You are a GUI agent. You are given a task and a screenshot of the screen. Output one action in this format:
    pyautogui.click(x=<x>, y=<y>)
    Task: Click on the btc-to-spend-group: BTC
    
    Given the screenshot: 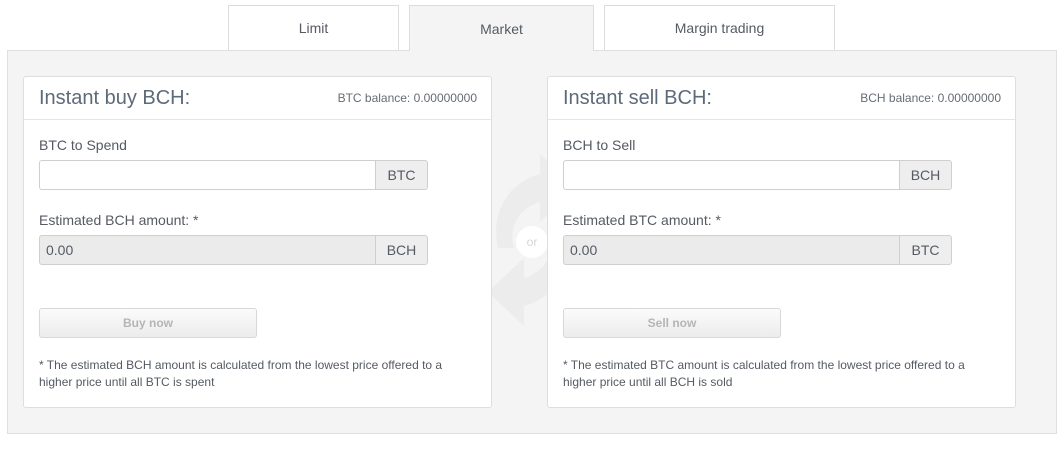 What is the action you would take?
    pyautogui.click(x=233, y=175)
    